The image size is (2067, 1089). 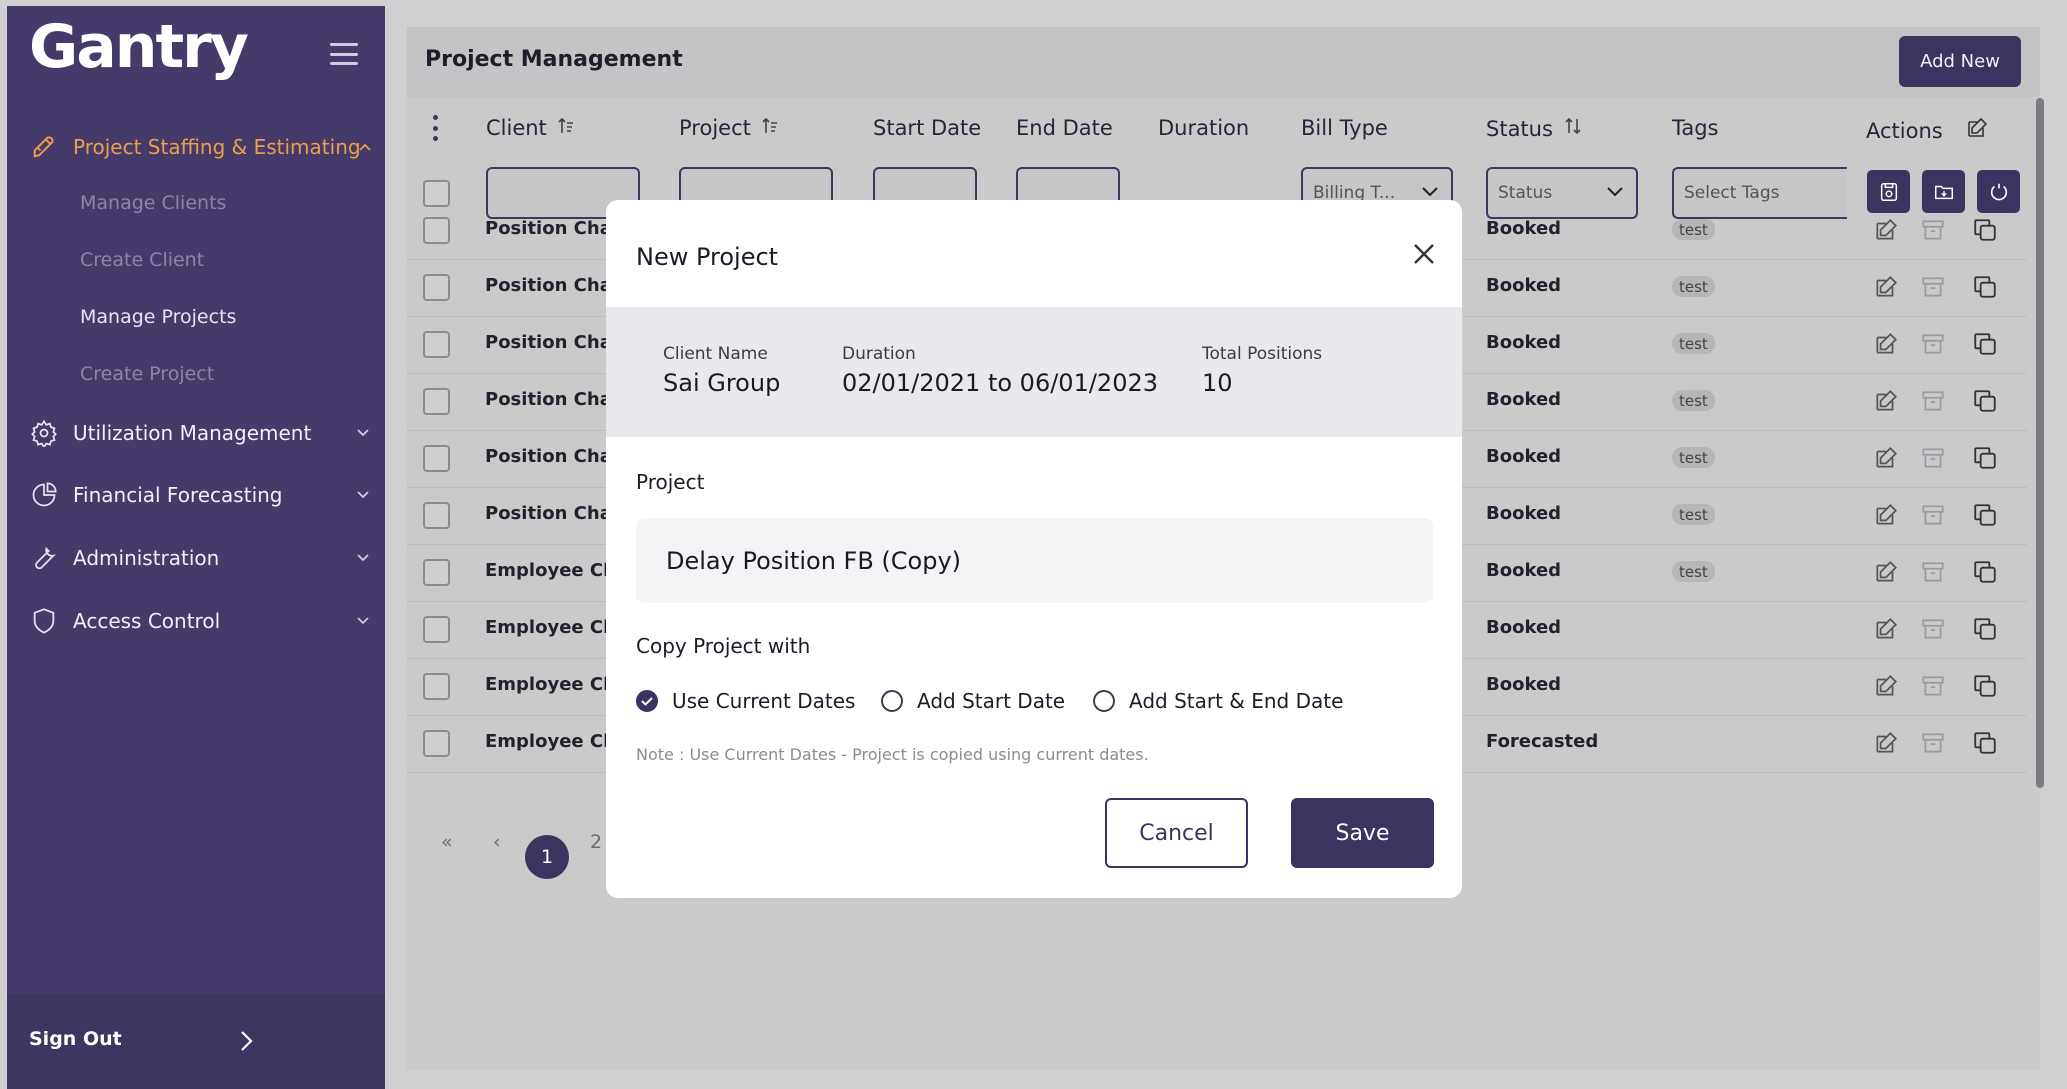 What do you see at coordinates (199, 558) in the screenshot?
I see `nav-administration: Administration` at bounding box center [199, 558].